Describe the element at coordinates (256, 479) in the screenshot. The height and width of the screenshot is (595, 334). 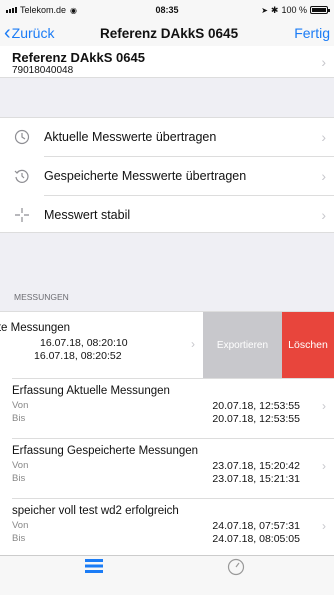
I see `to-value: 23.07.18, 15:21:31` at that location.